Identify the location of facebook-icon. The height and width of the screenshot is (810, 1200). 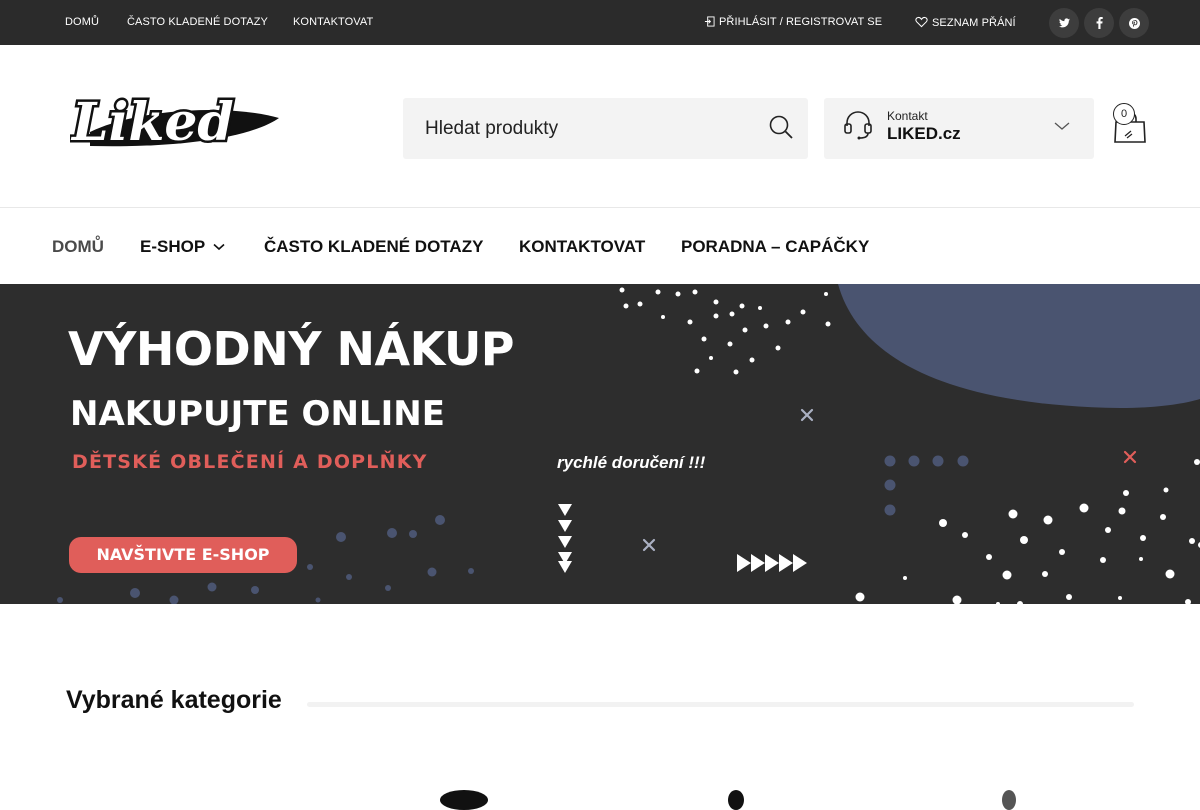
(1099, 23).